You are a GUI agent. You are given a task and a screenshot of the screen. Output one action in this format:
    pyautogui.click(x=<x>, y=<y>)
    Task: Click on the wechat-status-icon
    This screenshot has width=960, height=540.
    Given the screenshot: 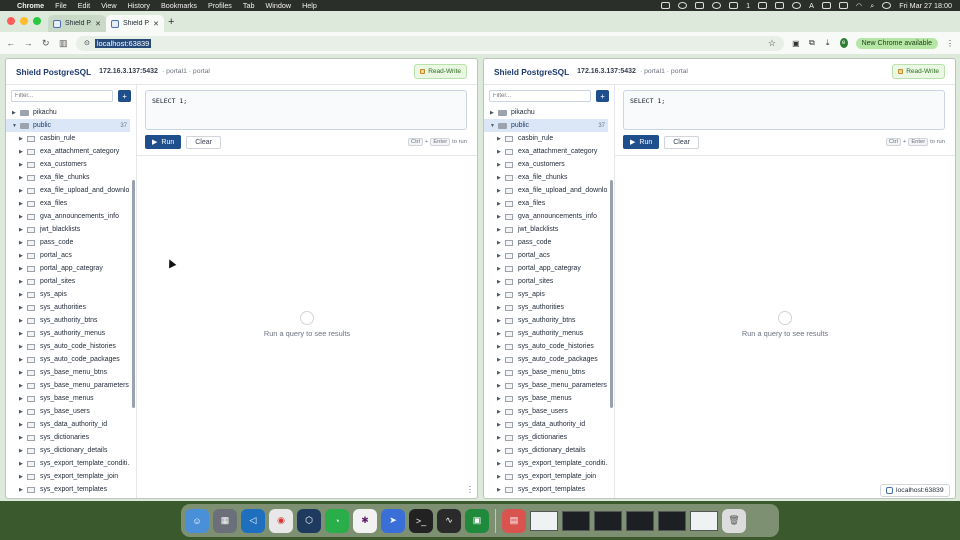 What is the action you would take?
    pyautogui.click(x=734, y=5)
    